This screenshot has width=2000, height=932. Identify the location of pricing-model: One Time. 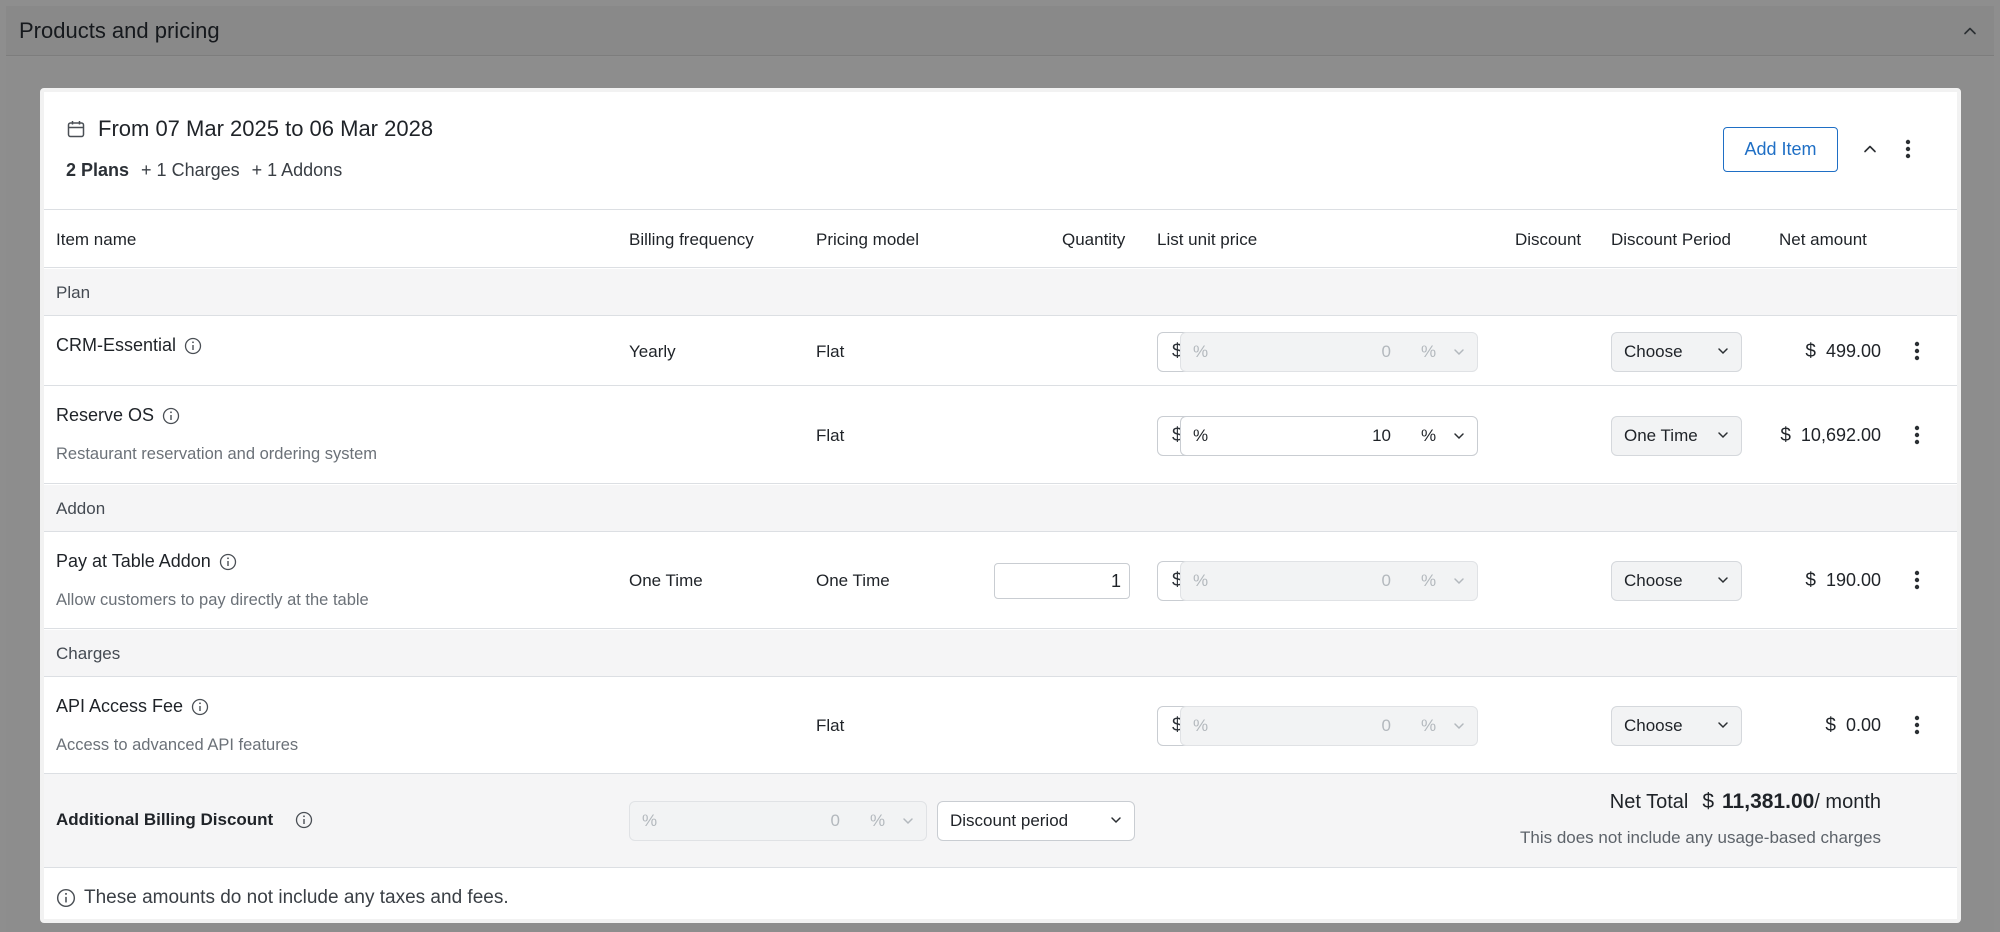
(853, 580).